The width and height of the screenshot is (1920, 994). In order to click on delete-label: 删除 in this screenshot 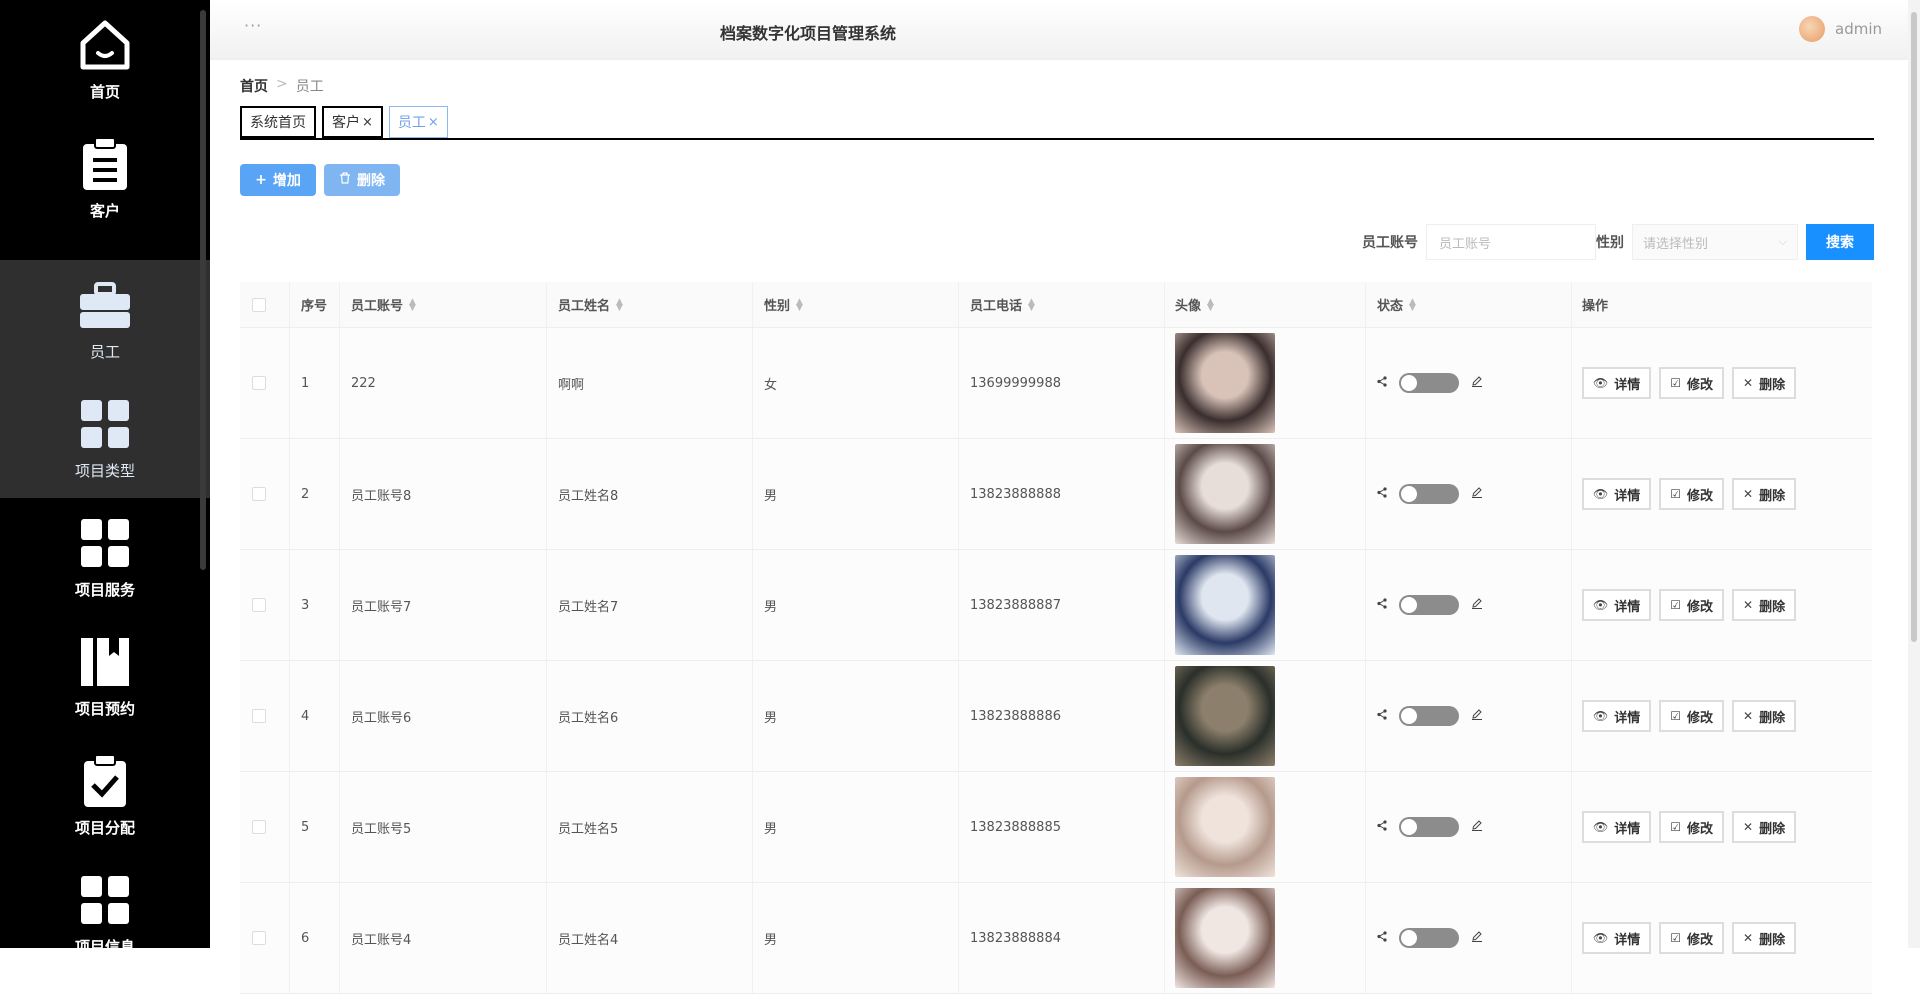, I will do `click(1772, 940)`.